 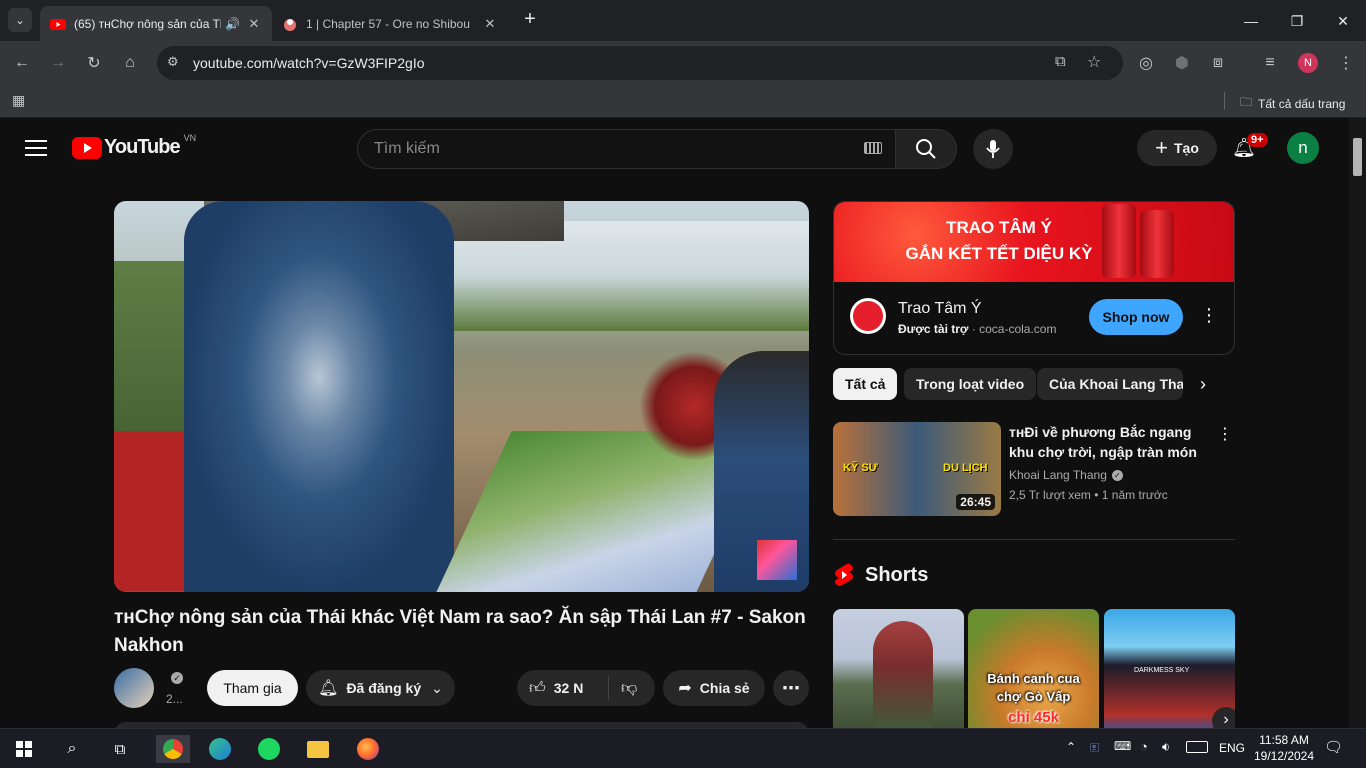 What do you see at coordinates (1060, 61) in the screenshot?
I see `open-in-app-icon: ⧉` at bounding box center [1060, 61].